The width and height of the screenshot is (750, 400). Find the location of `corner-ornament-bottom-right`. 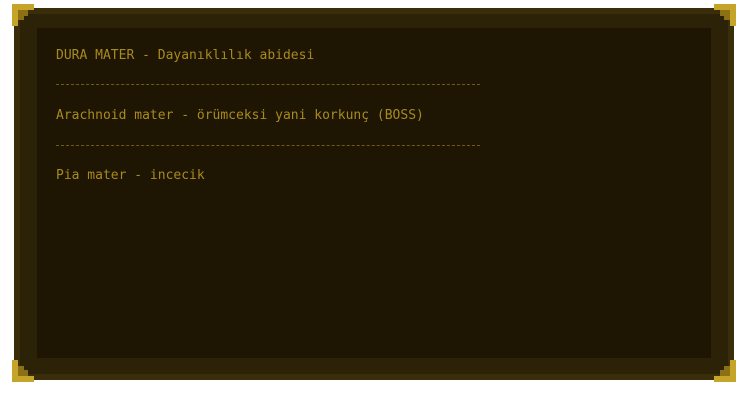

corner-ornament-bottom-right is located at coordinates (719, 365).